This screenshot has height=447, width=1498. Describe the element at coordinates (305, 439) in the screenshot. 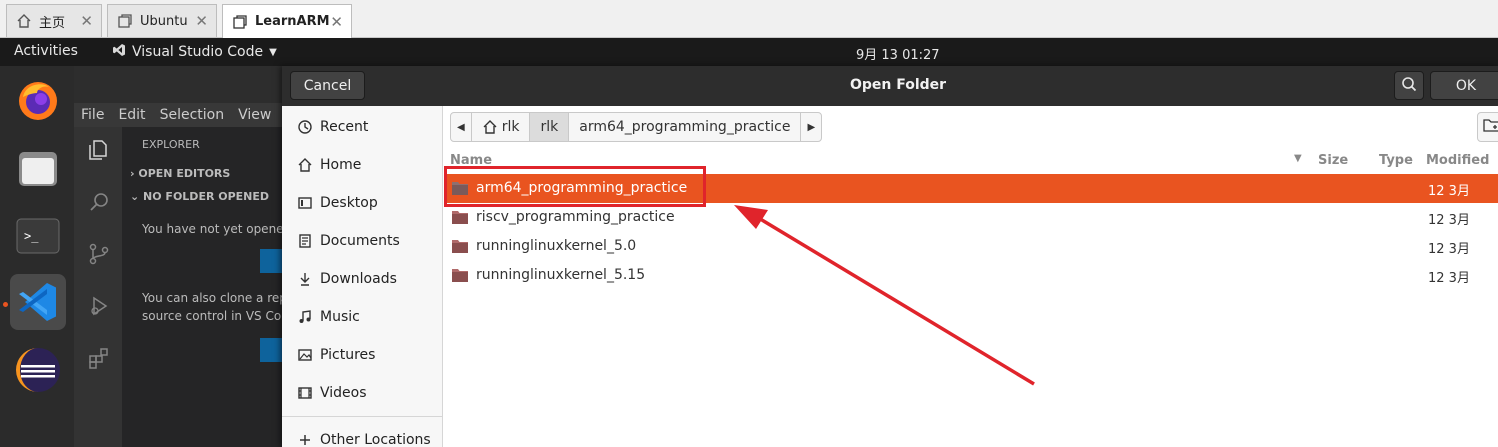

I see `plus-icon` at that location.